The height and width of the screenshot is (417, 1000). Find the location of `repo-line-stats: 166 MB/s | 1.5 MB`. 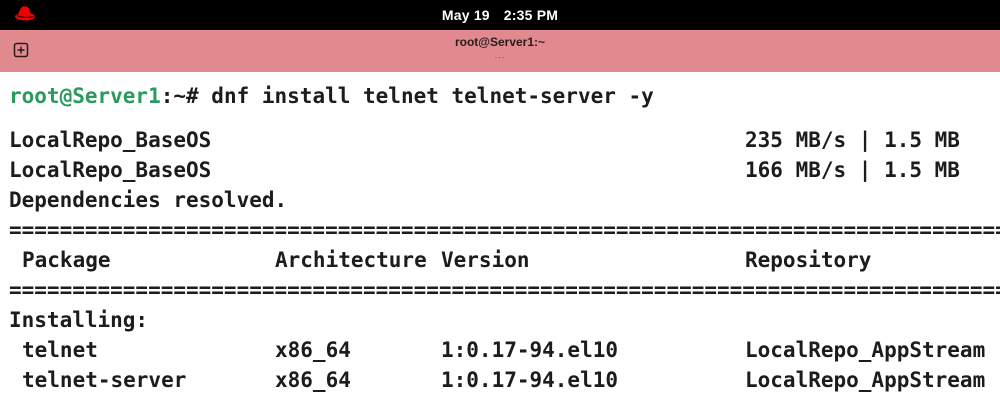

repo-line-stats: 166 MB/s | 1.5 MB is located at coordinates (852, 170).